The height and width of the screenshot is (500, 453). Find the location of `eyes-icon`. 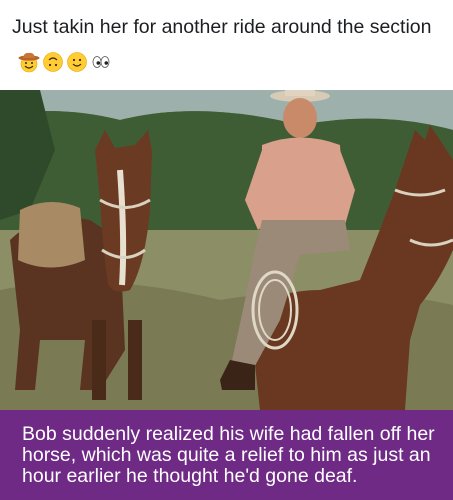

eyes-icon is located at coordinates (101, 61).